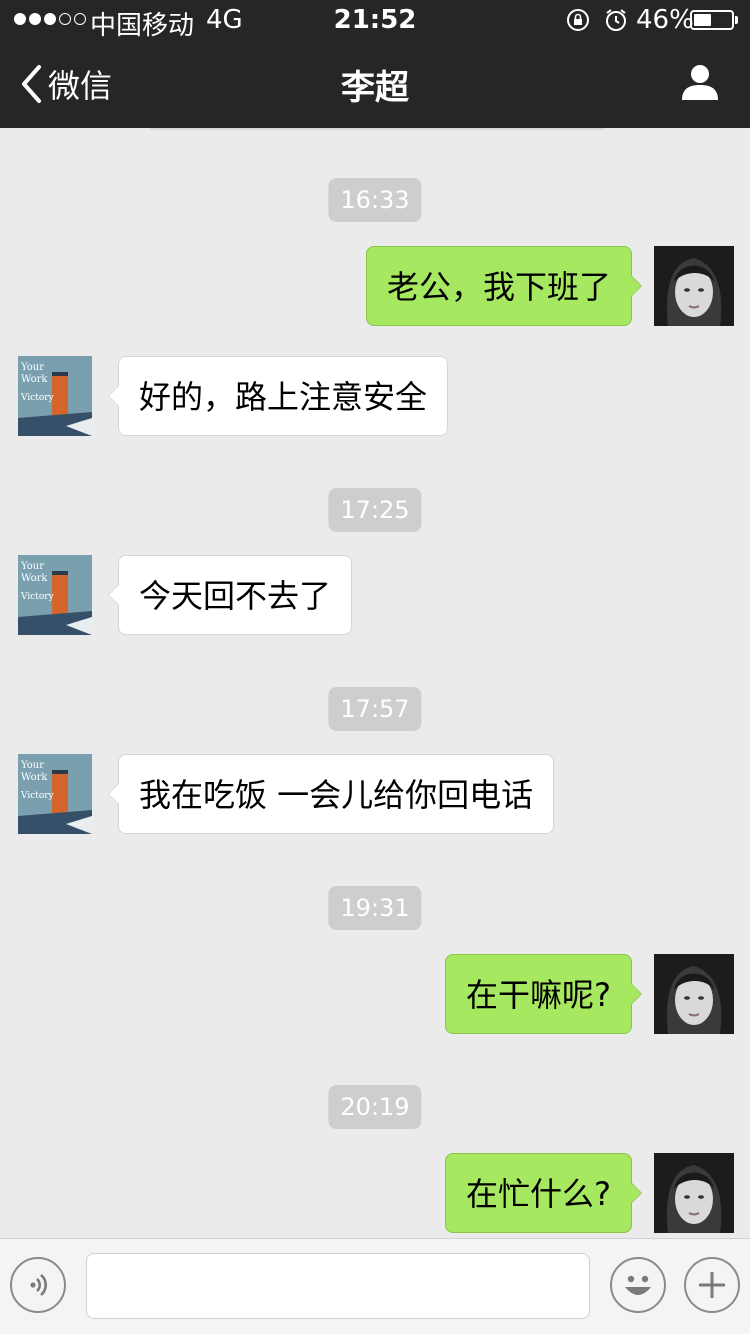 Image resolution: width=750 pixels, height=1334 pixels. Describe the element at coordinates (375, 88) in the screenshot. I see `chat-title: 李超` at that location.